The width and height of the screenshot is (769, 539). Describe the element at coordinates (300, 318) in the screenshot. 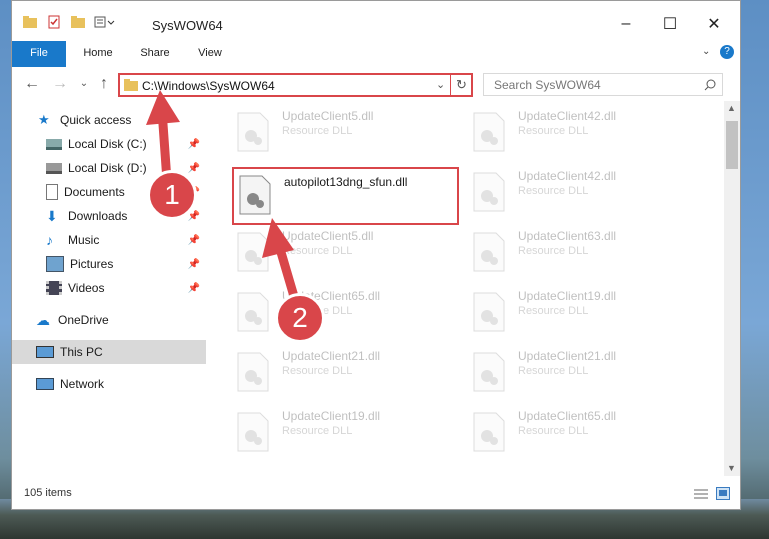

I see `step-badge-2: 2` at that location.